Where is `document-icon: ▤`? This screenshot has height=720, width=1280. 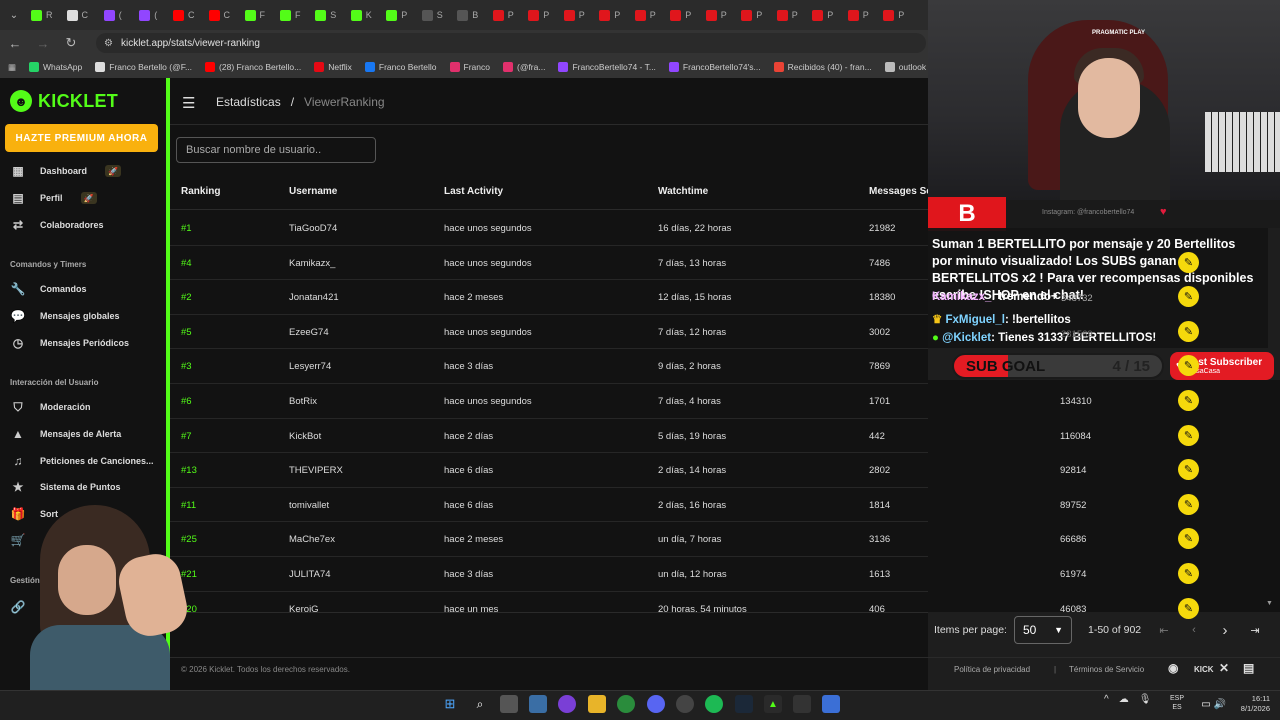
document-icon: ▤ is located at coordinates (1248, 668).